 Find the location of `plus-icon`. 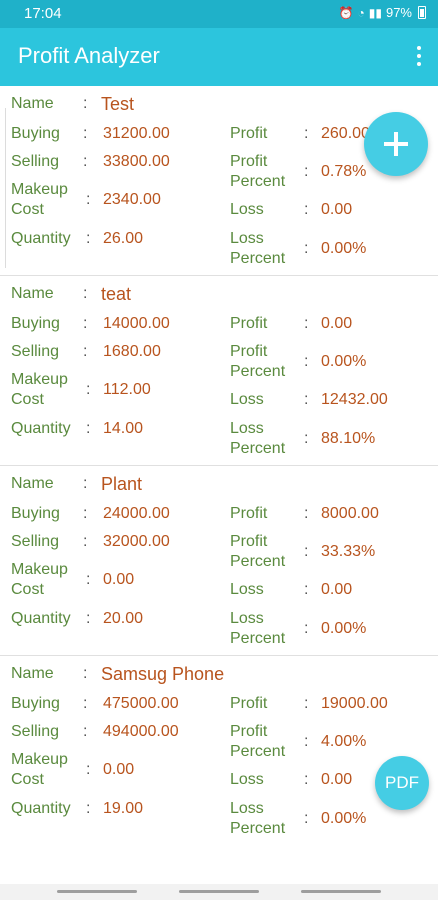

plus-icon is located at coordinates (396, 144).